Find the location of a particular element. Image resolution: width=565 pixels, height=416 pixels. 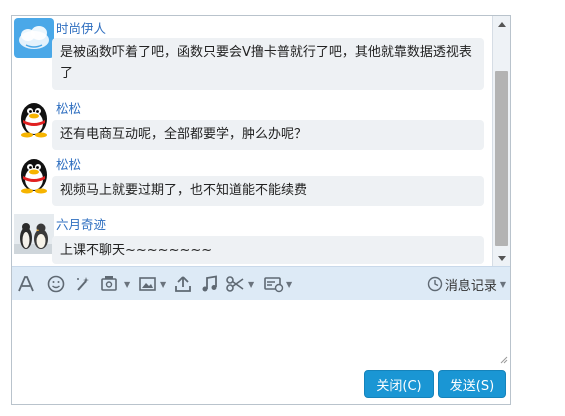

scroll-up-button is located at coordinates (501, 24).